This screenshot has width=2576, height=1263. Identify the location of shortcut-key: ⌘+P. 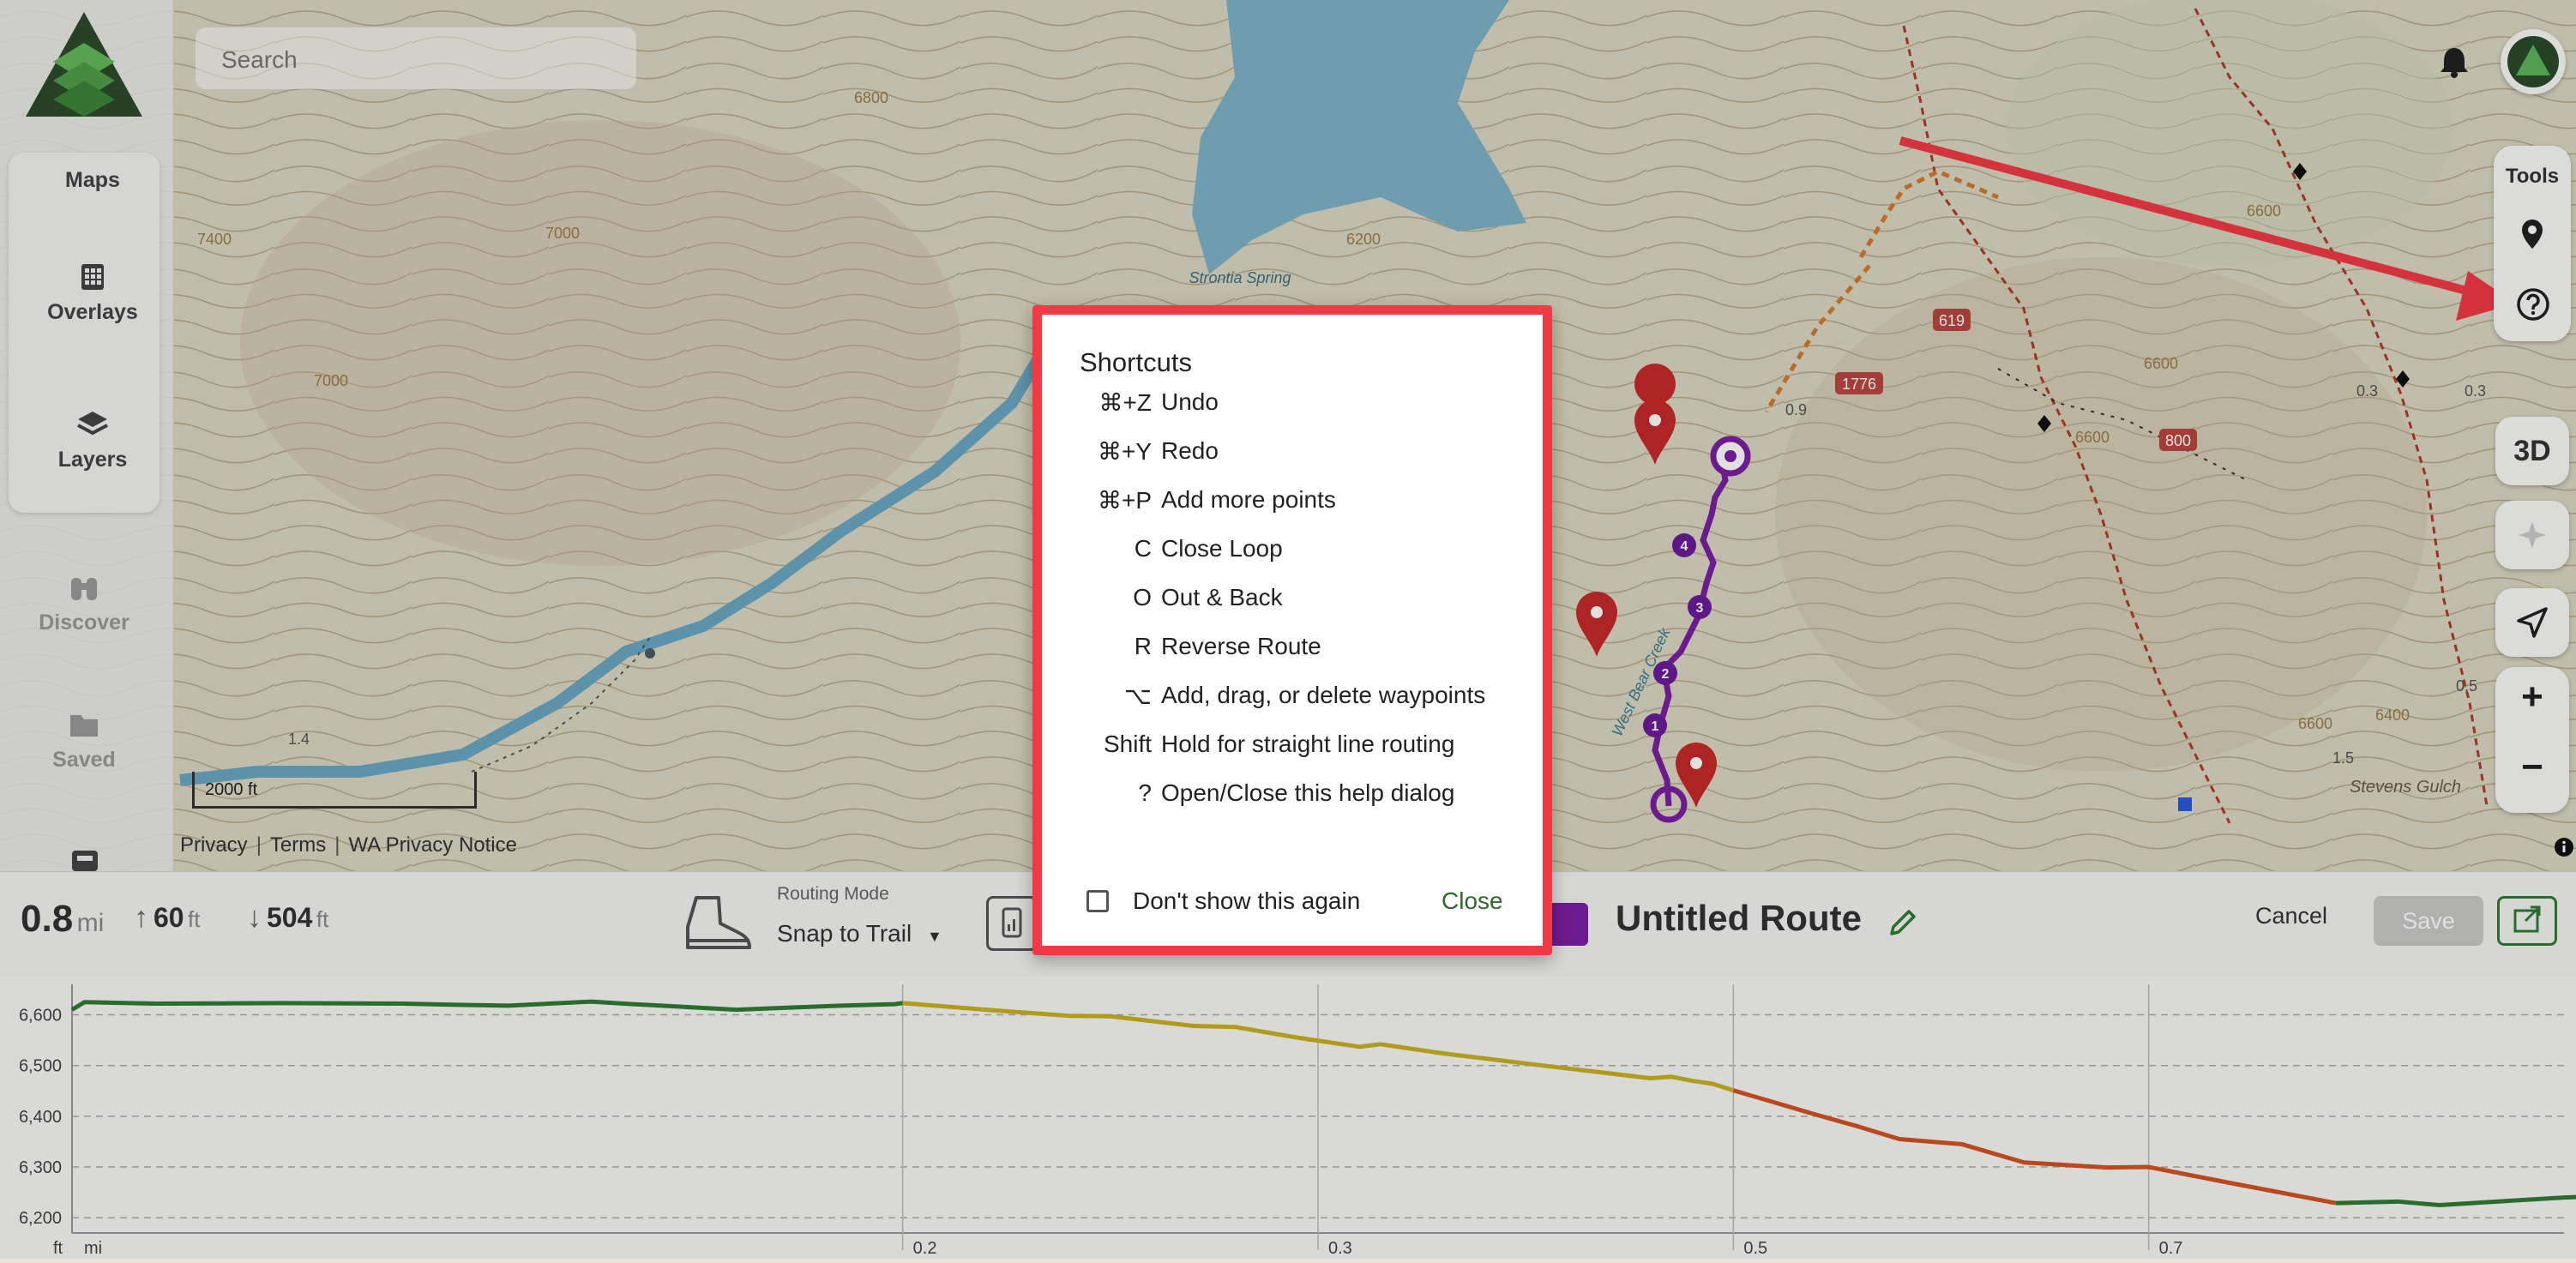
(1124, 501).